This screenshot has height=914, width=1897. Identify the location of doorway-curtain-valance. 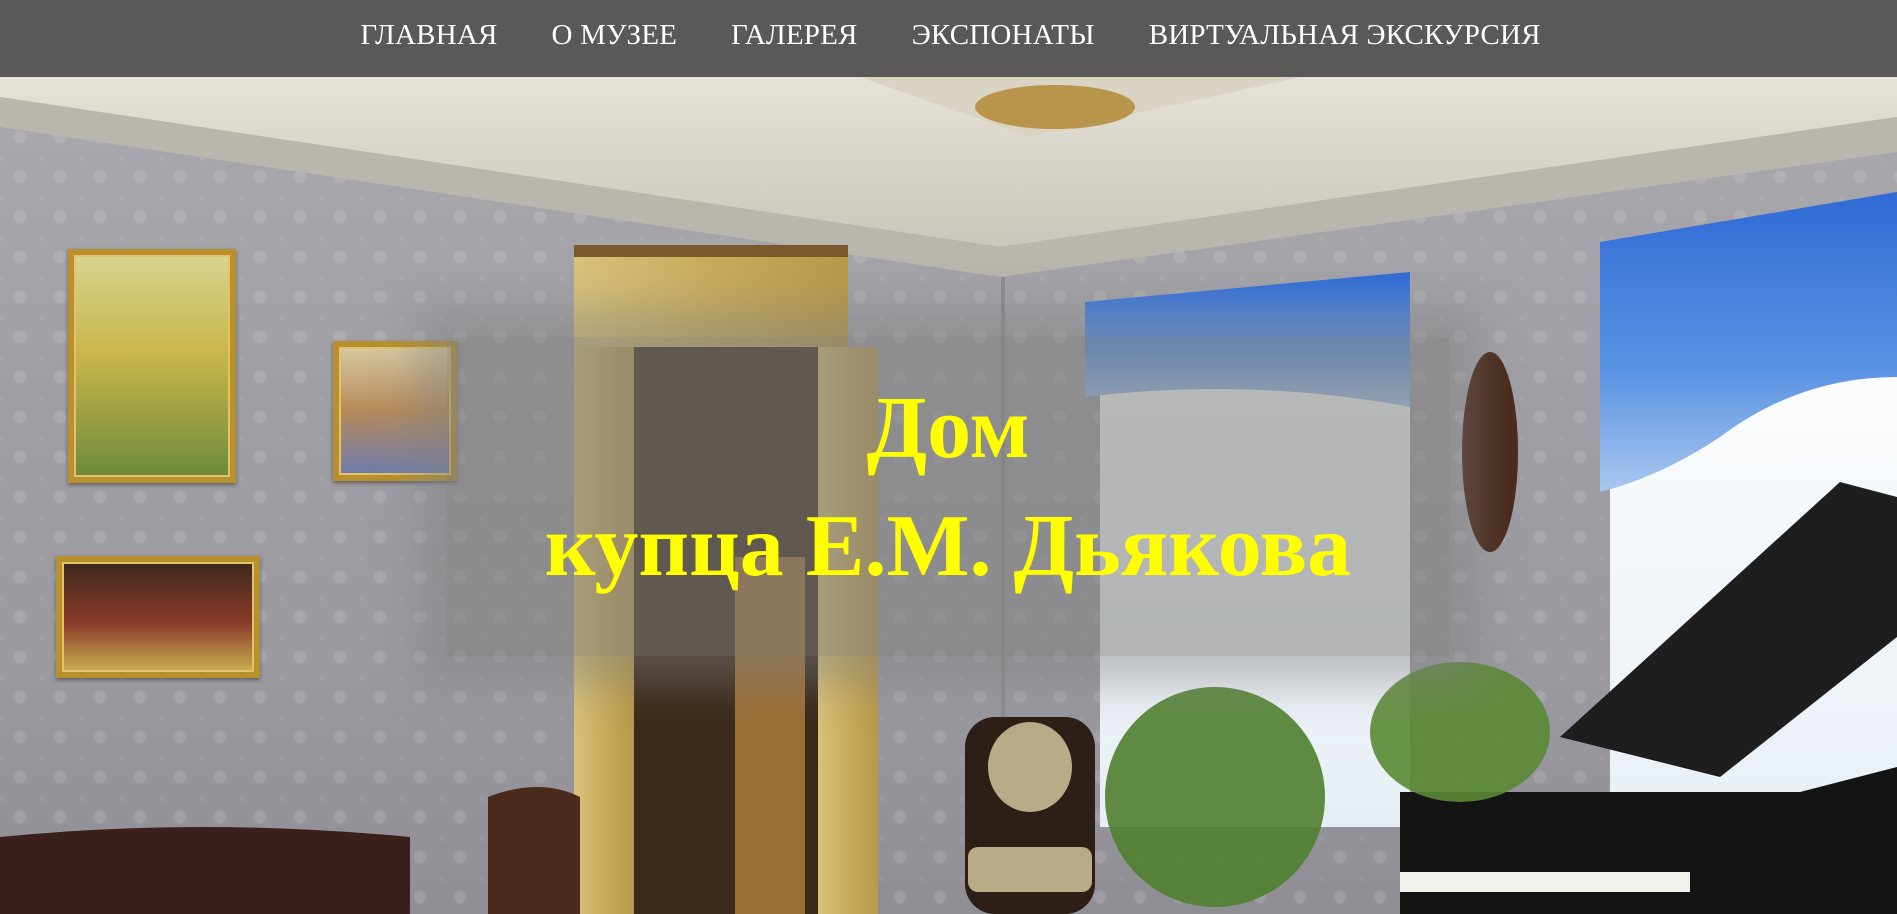
(711, 302).